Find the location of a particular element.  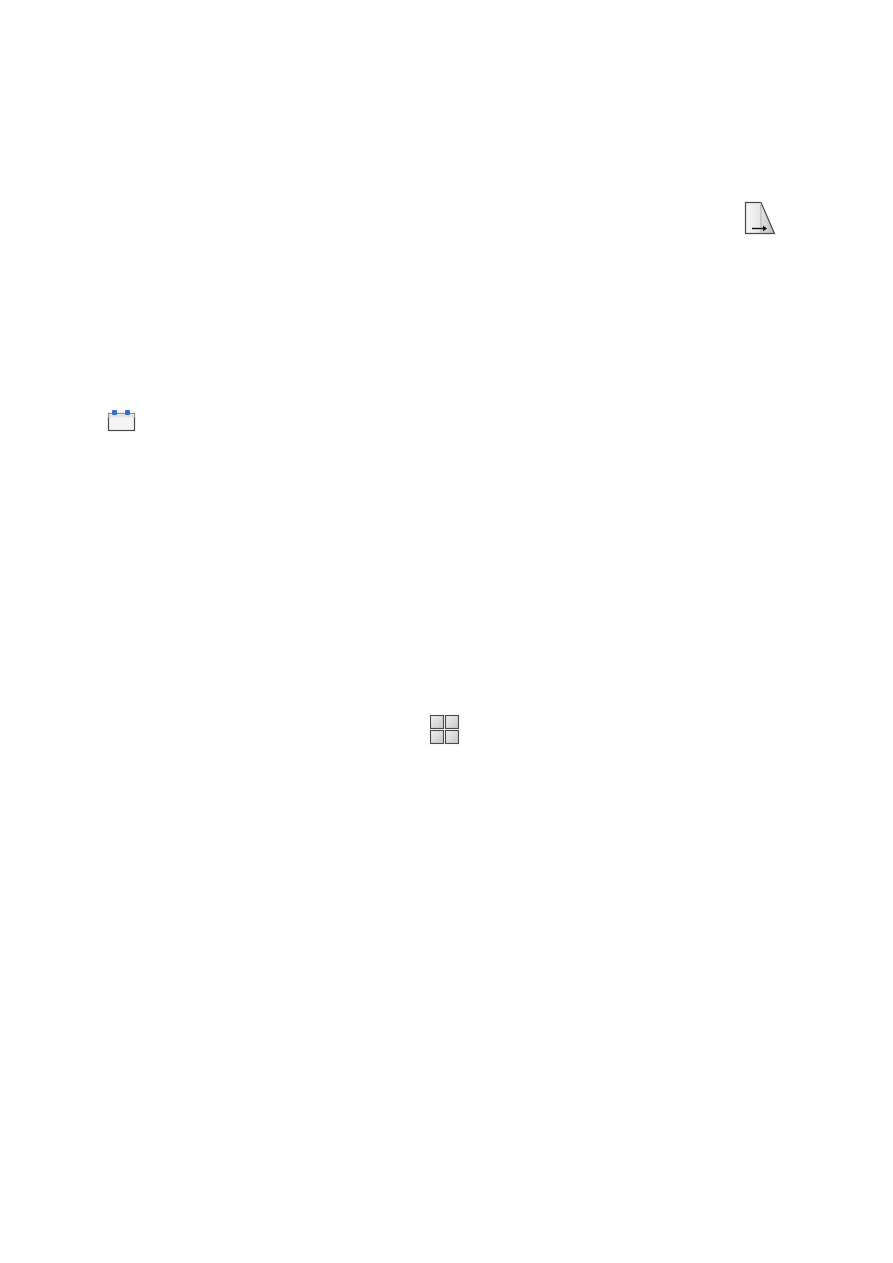

four-viewports-icon is located at coordinates (444, 729).